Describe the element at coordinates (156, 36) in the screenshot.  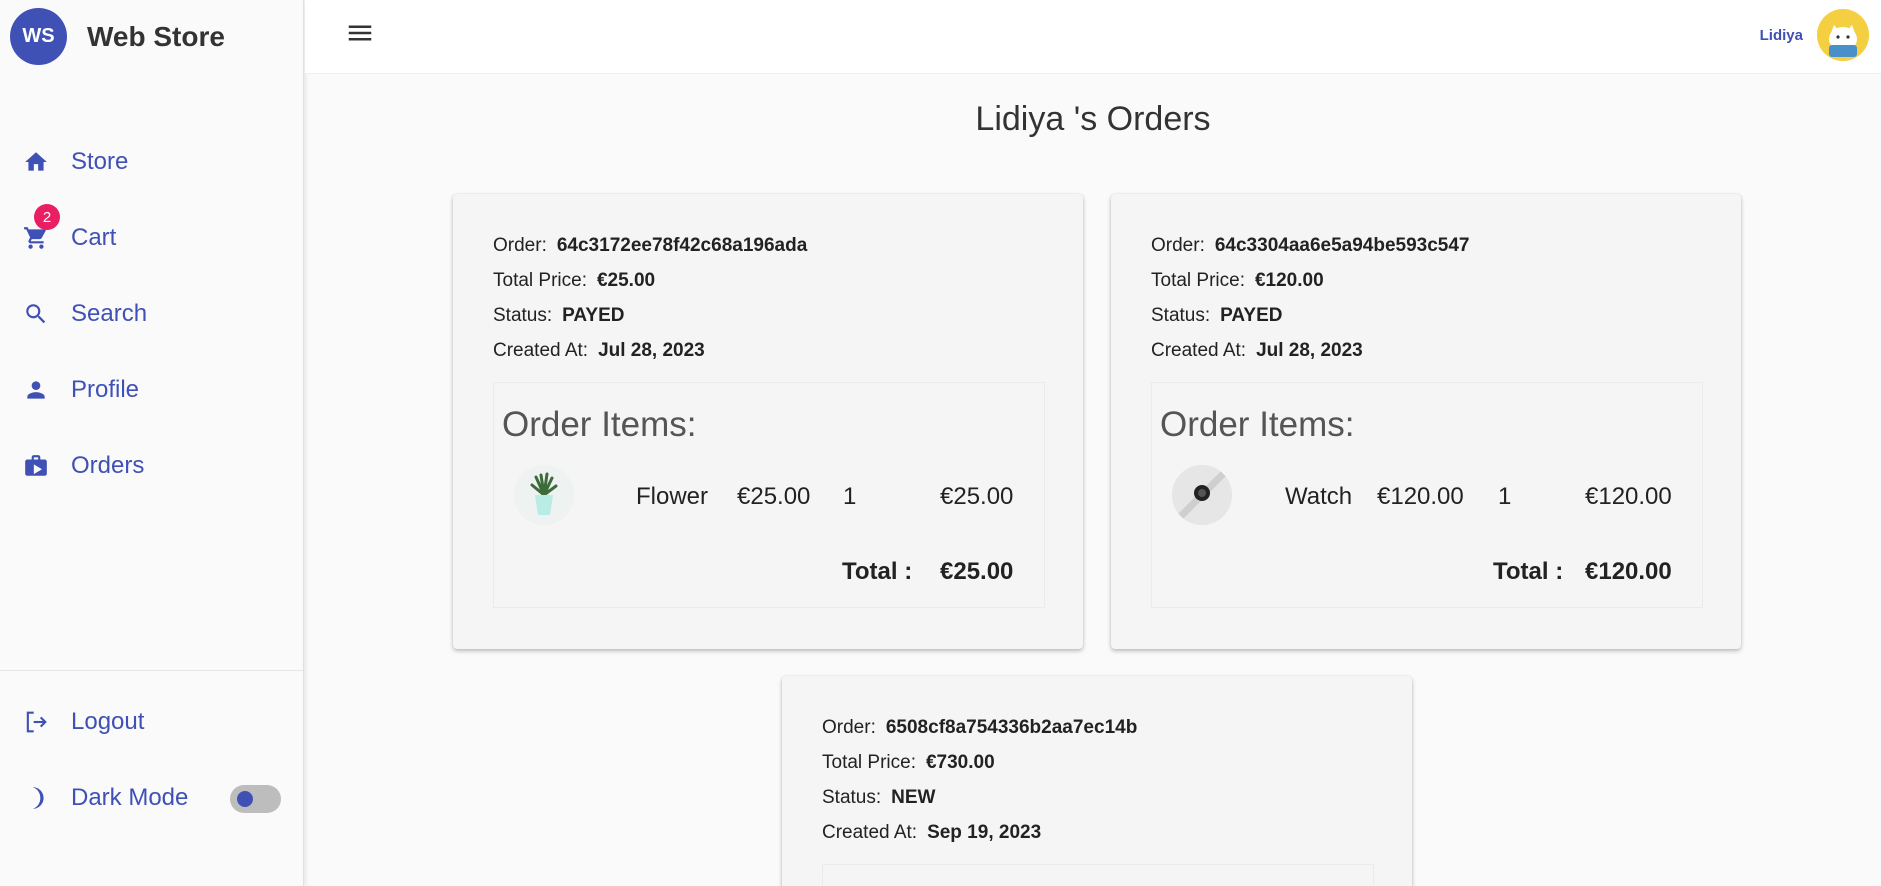
I see `brand-title: Web Store` at that location.